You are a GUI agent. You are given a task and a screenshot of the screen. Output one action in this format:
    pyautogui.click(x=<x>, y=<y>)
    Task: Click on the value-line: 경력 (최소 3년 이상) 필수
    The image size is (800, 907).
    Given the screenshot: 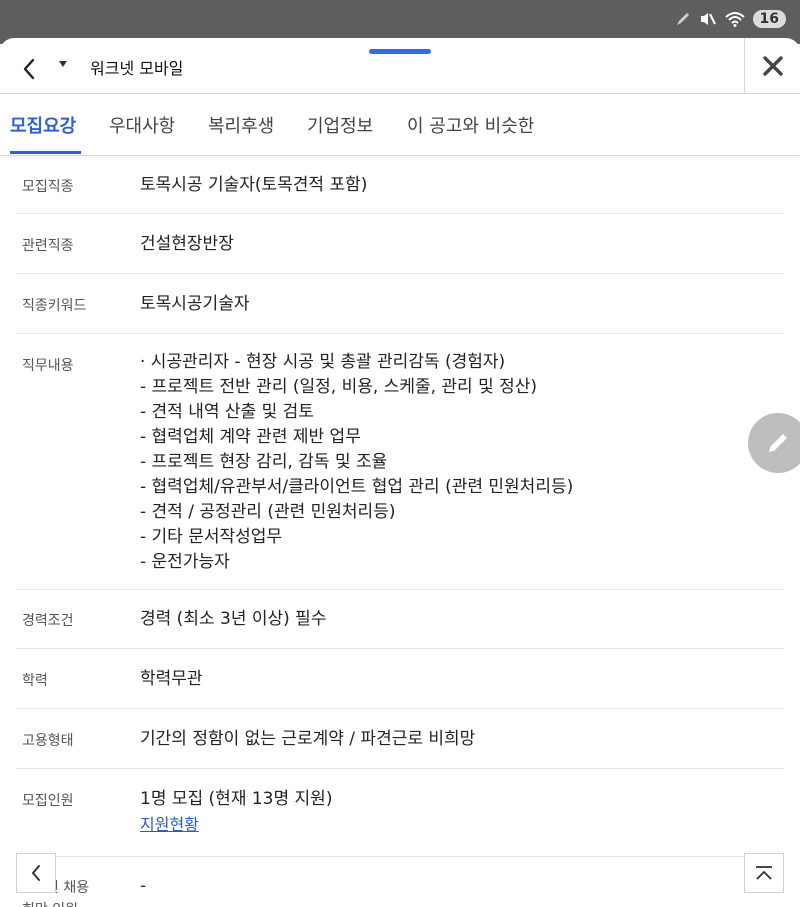 What is the action you would take?
    pyautogui.click(x=233, y=619)
    